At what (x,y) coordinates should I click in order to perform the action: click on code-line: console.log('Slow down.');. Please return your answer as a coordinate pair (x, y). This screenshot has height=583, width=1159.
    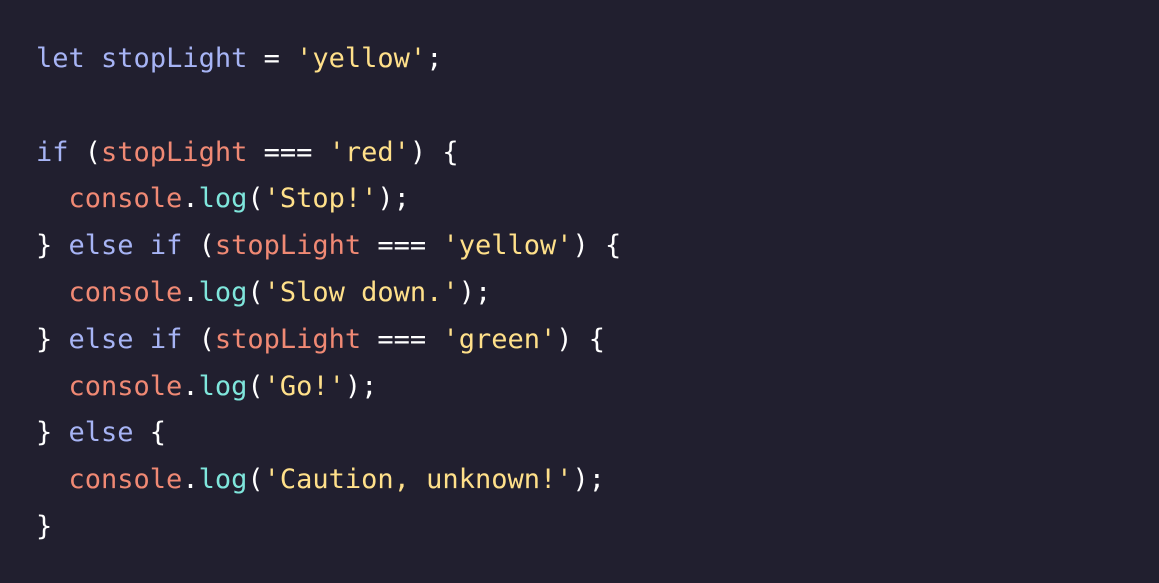
    Looking at the image, I should click on (597, 293).